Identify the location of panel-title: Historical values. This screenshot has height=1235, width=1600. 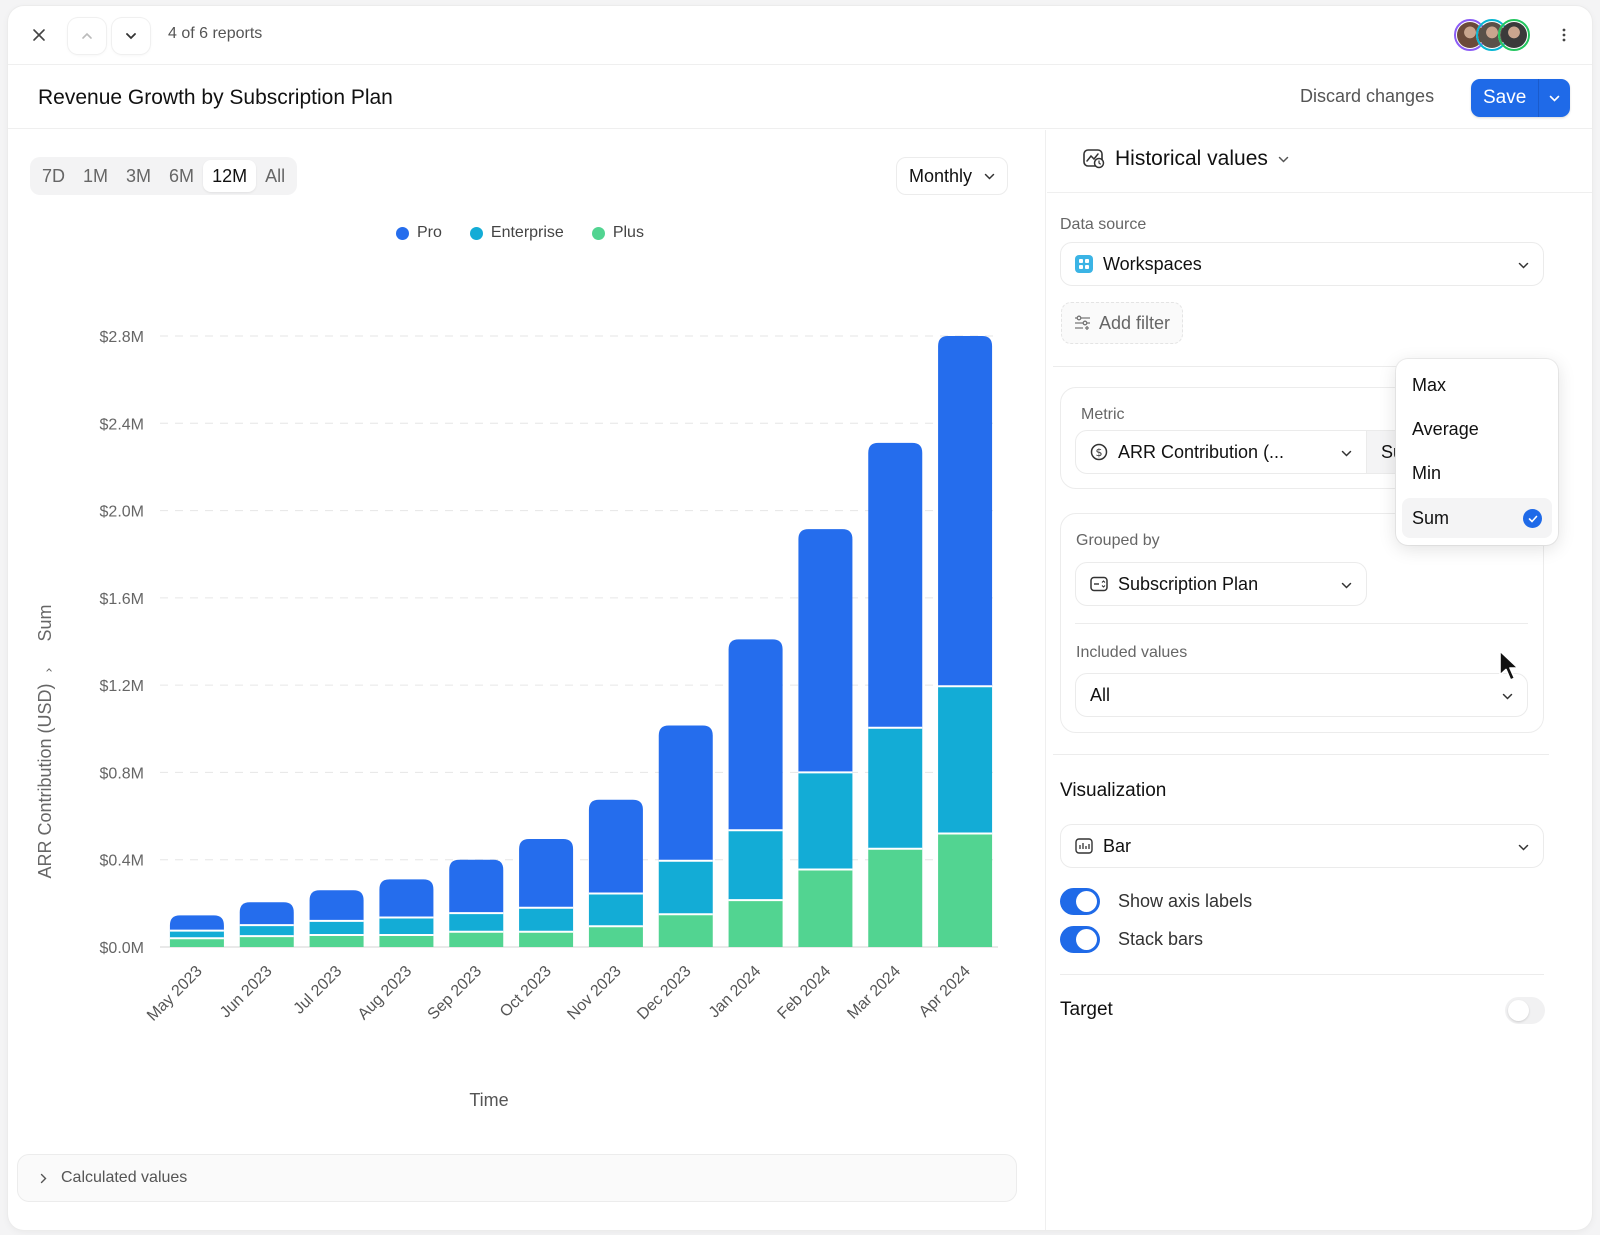
(1191, 158).